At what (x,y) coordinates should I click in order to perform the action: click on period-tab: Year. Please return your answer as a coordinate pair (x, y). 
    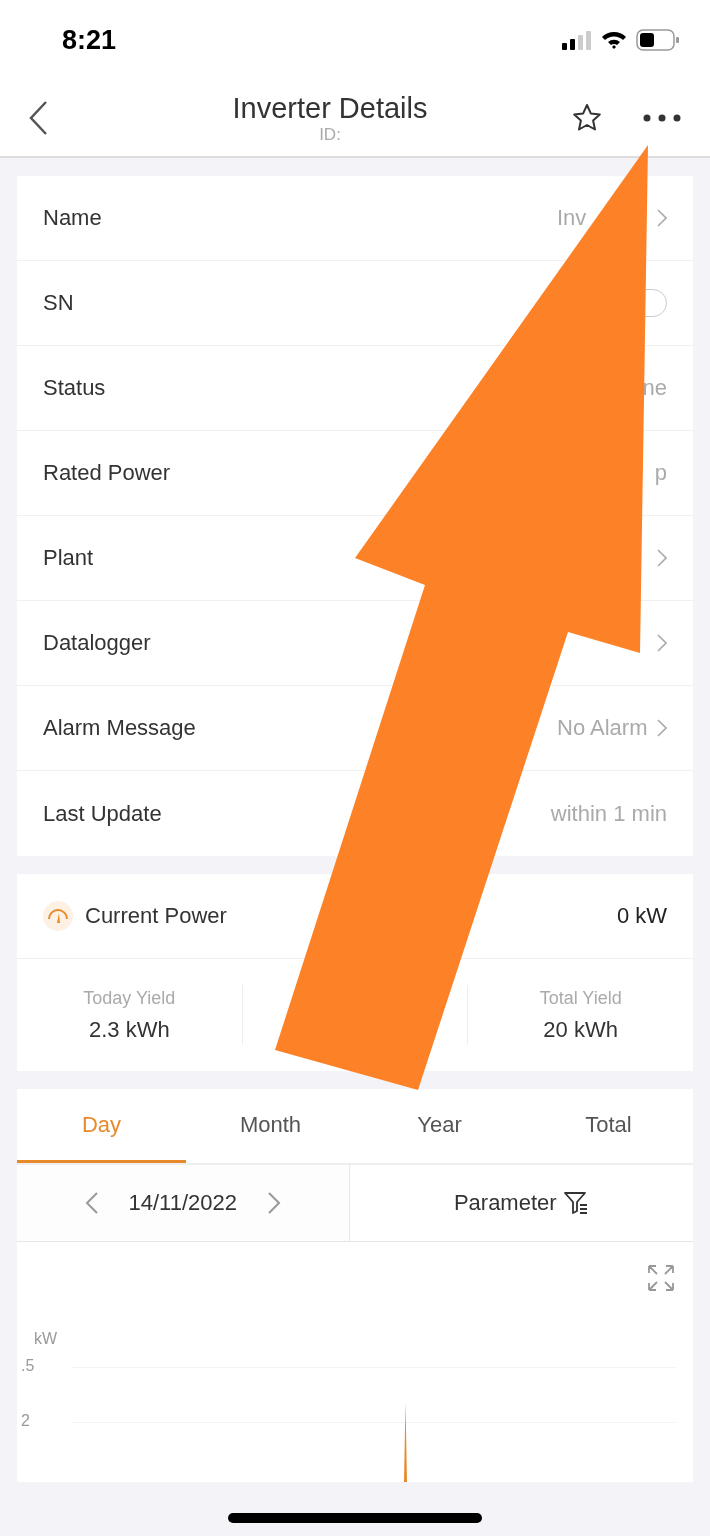
    Looking at the image, I should click on (439, 1126).